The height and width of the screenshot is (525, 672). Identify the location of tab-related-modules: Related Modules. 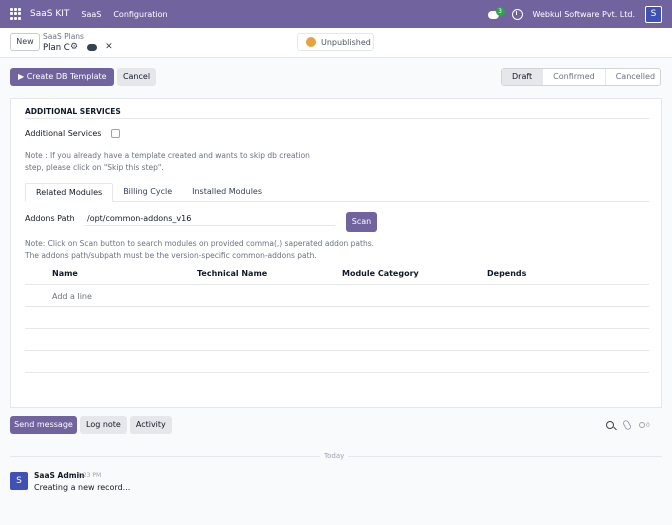
(69, 192).